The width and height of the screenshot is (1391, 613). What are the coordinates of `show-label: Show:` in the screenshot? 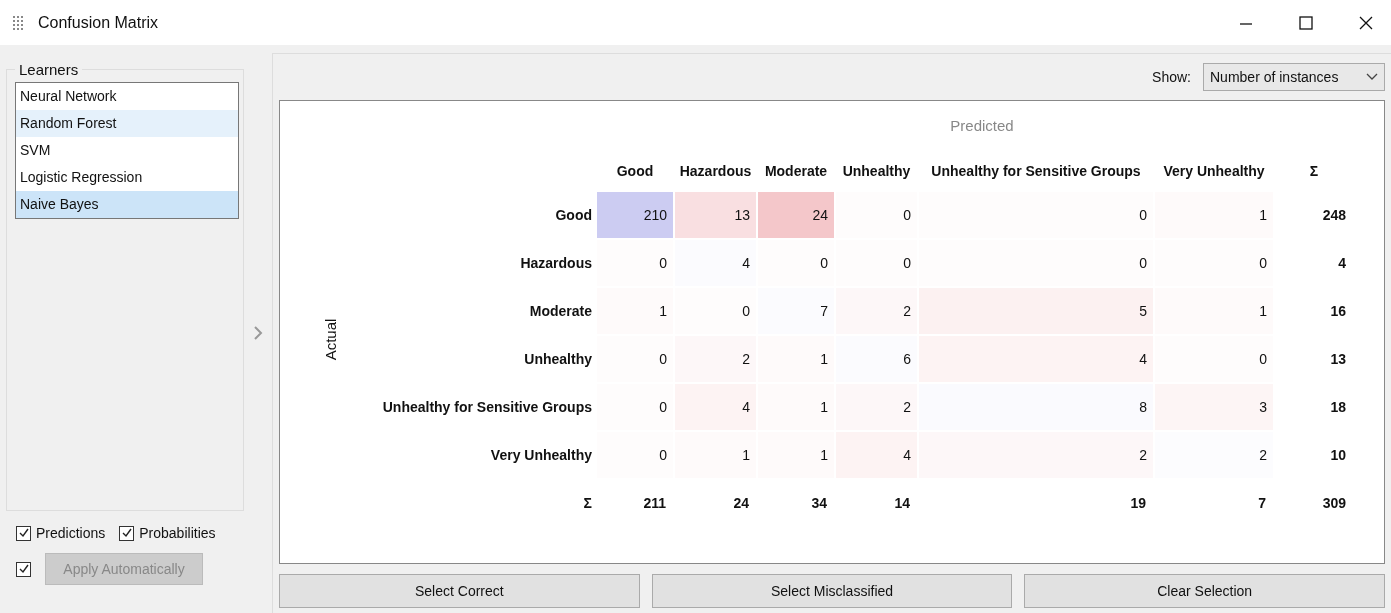 It's located at (1171, 77).